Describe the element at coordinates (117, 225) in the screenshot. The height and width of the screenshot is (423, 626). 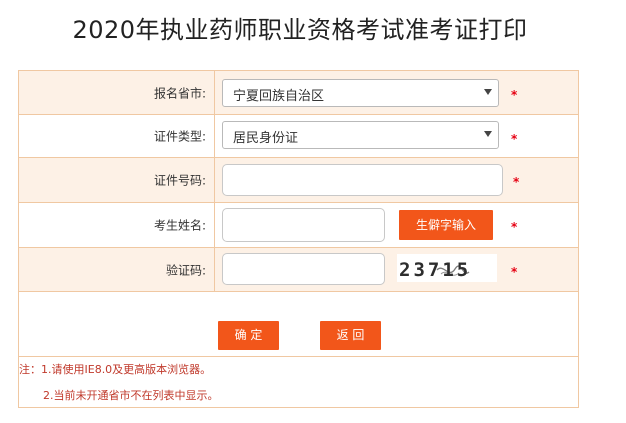
I see `name-label-cell: 考生姓名:` at that location.